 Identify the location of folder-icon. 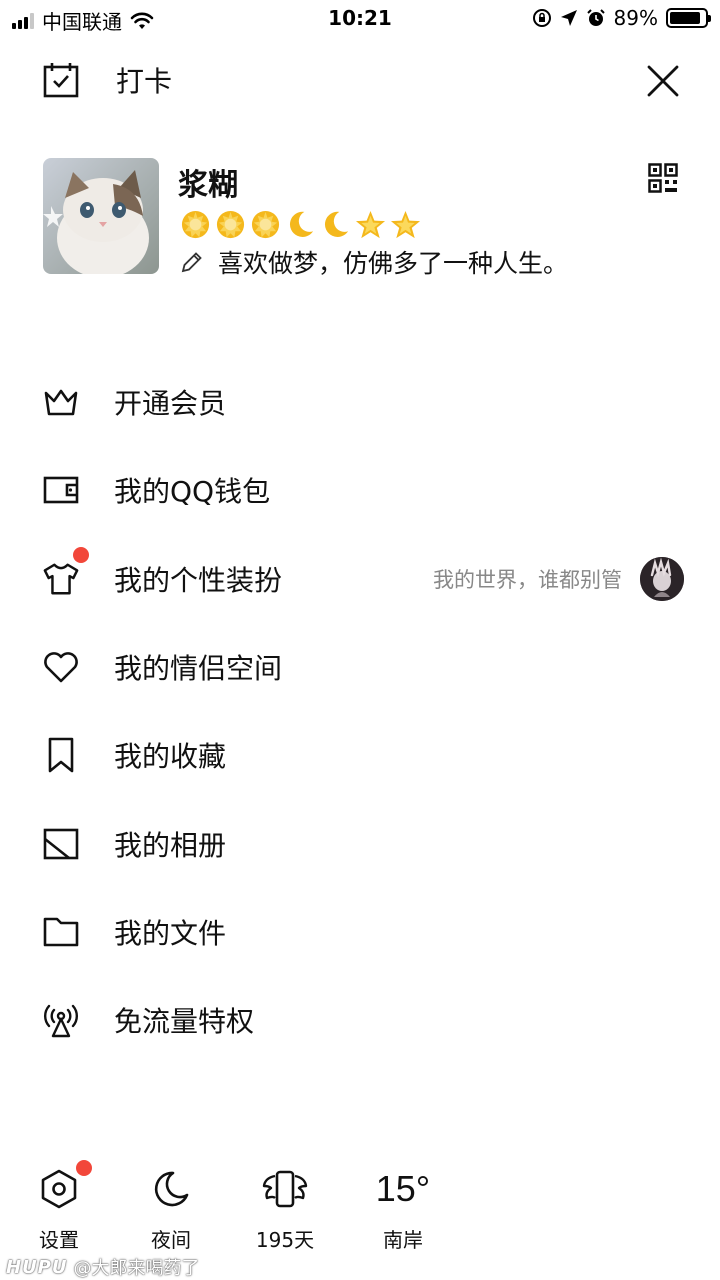
(61, 932).